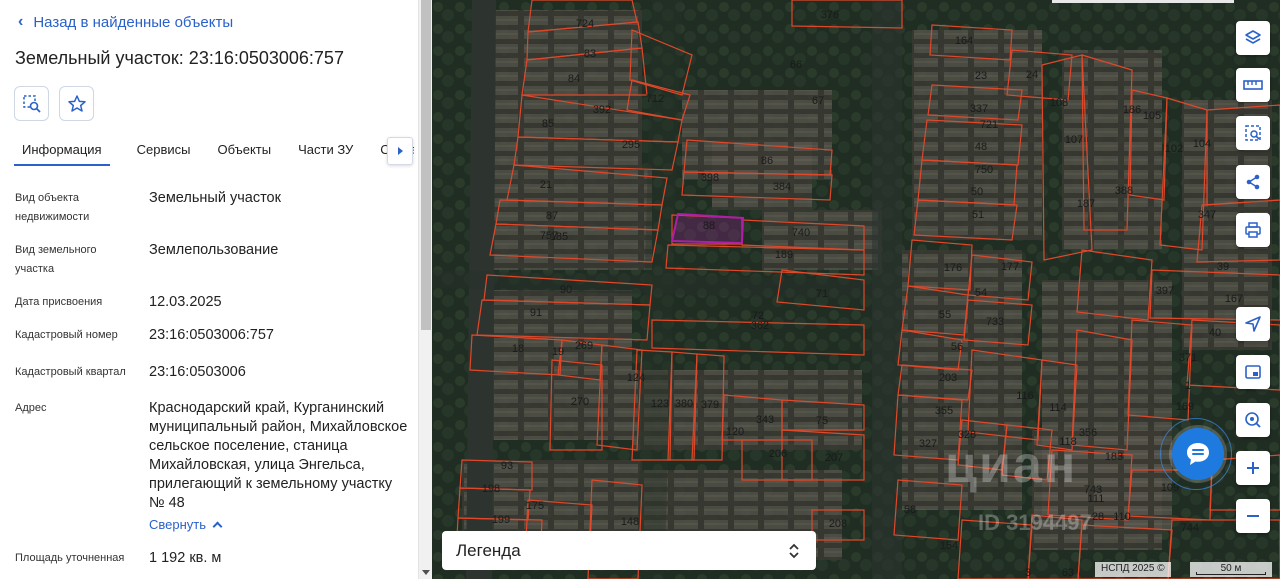 This screenshot has height=579, width=1280. Describe the element at coordinates (1253, 420) in the screenshot. I see `geo-search-button` at that location.